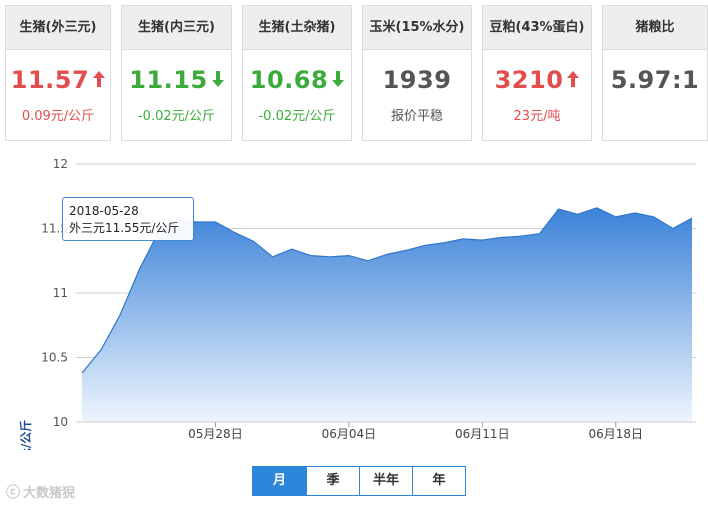  What do you see at coordinates (482, 434) in the screenshot?
I see `x-tick-label: 06月11日` at bounding box center [482, 434].